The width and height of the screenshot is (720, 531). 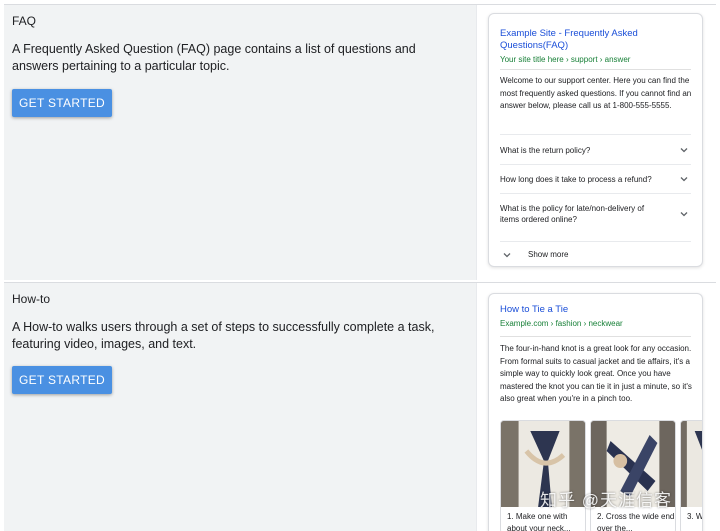 I want to click on faq-card-url: Your site title here › support › answer, so click(x=565, y=59).